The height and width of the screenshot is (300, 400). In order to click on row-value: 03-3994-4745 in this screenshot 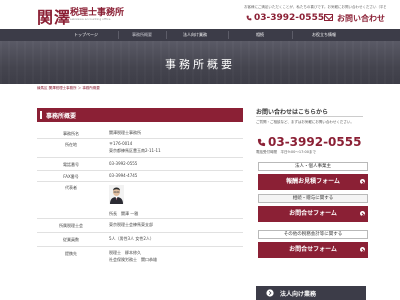, I will do `click(123, 175)`.